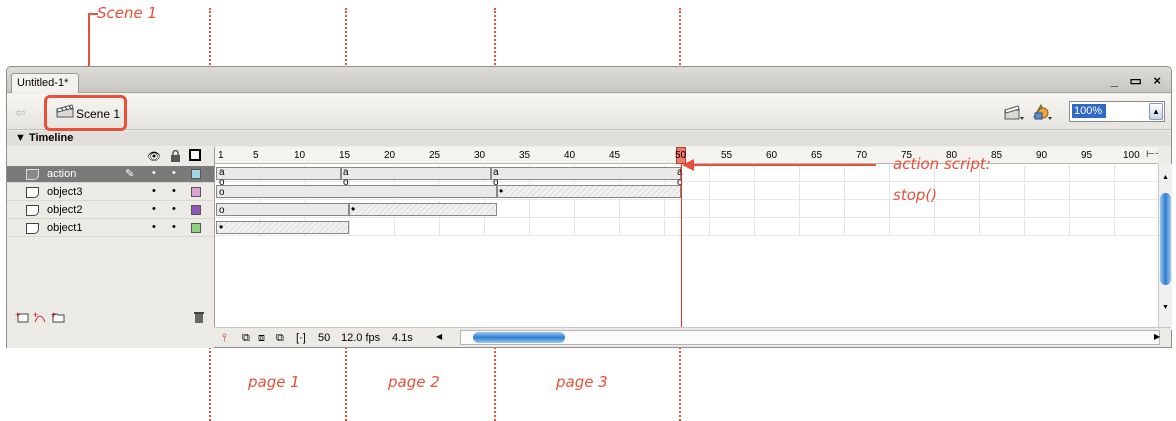  Describe the element at coordinates (261, 338) in the screenshot. I see `onion-skin-outlines-icon: ⧈` at that location.